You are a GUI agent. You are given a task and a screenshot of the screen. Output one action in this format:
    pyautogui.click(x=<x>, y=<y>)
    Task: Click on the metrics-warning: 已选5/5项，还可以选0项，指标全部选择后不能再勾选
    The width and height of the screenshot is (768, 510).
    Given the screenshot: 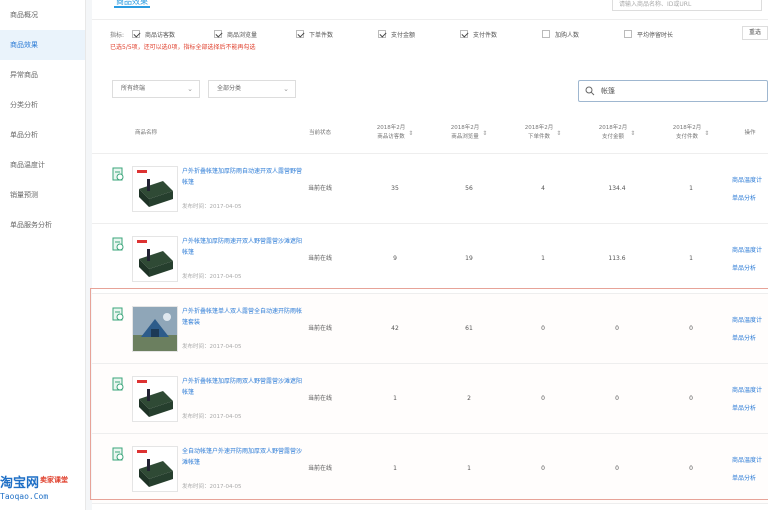 What is the action you would take?
    pyautogui.click(x=183, y=47)
    